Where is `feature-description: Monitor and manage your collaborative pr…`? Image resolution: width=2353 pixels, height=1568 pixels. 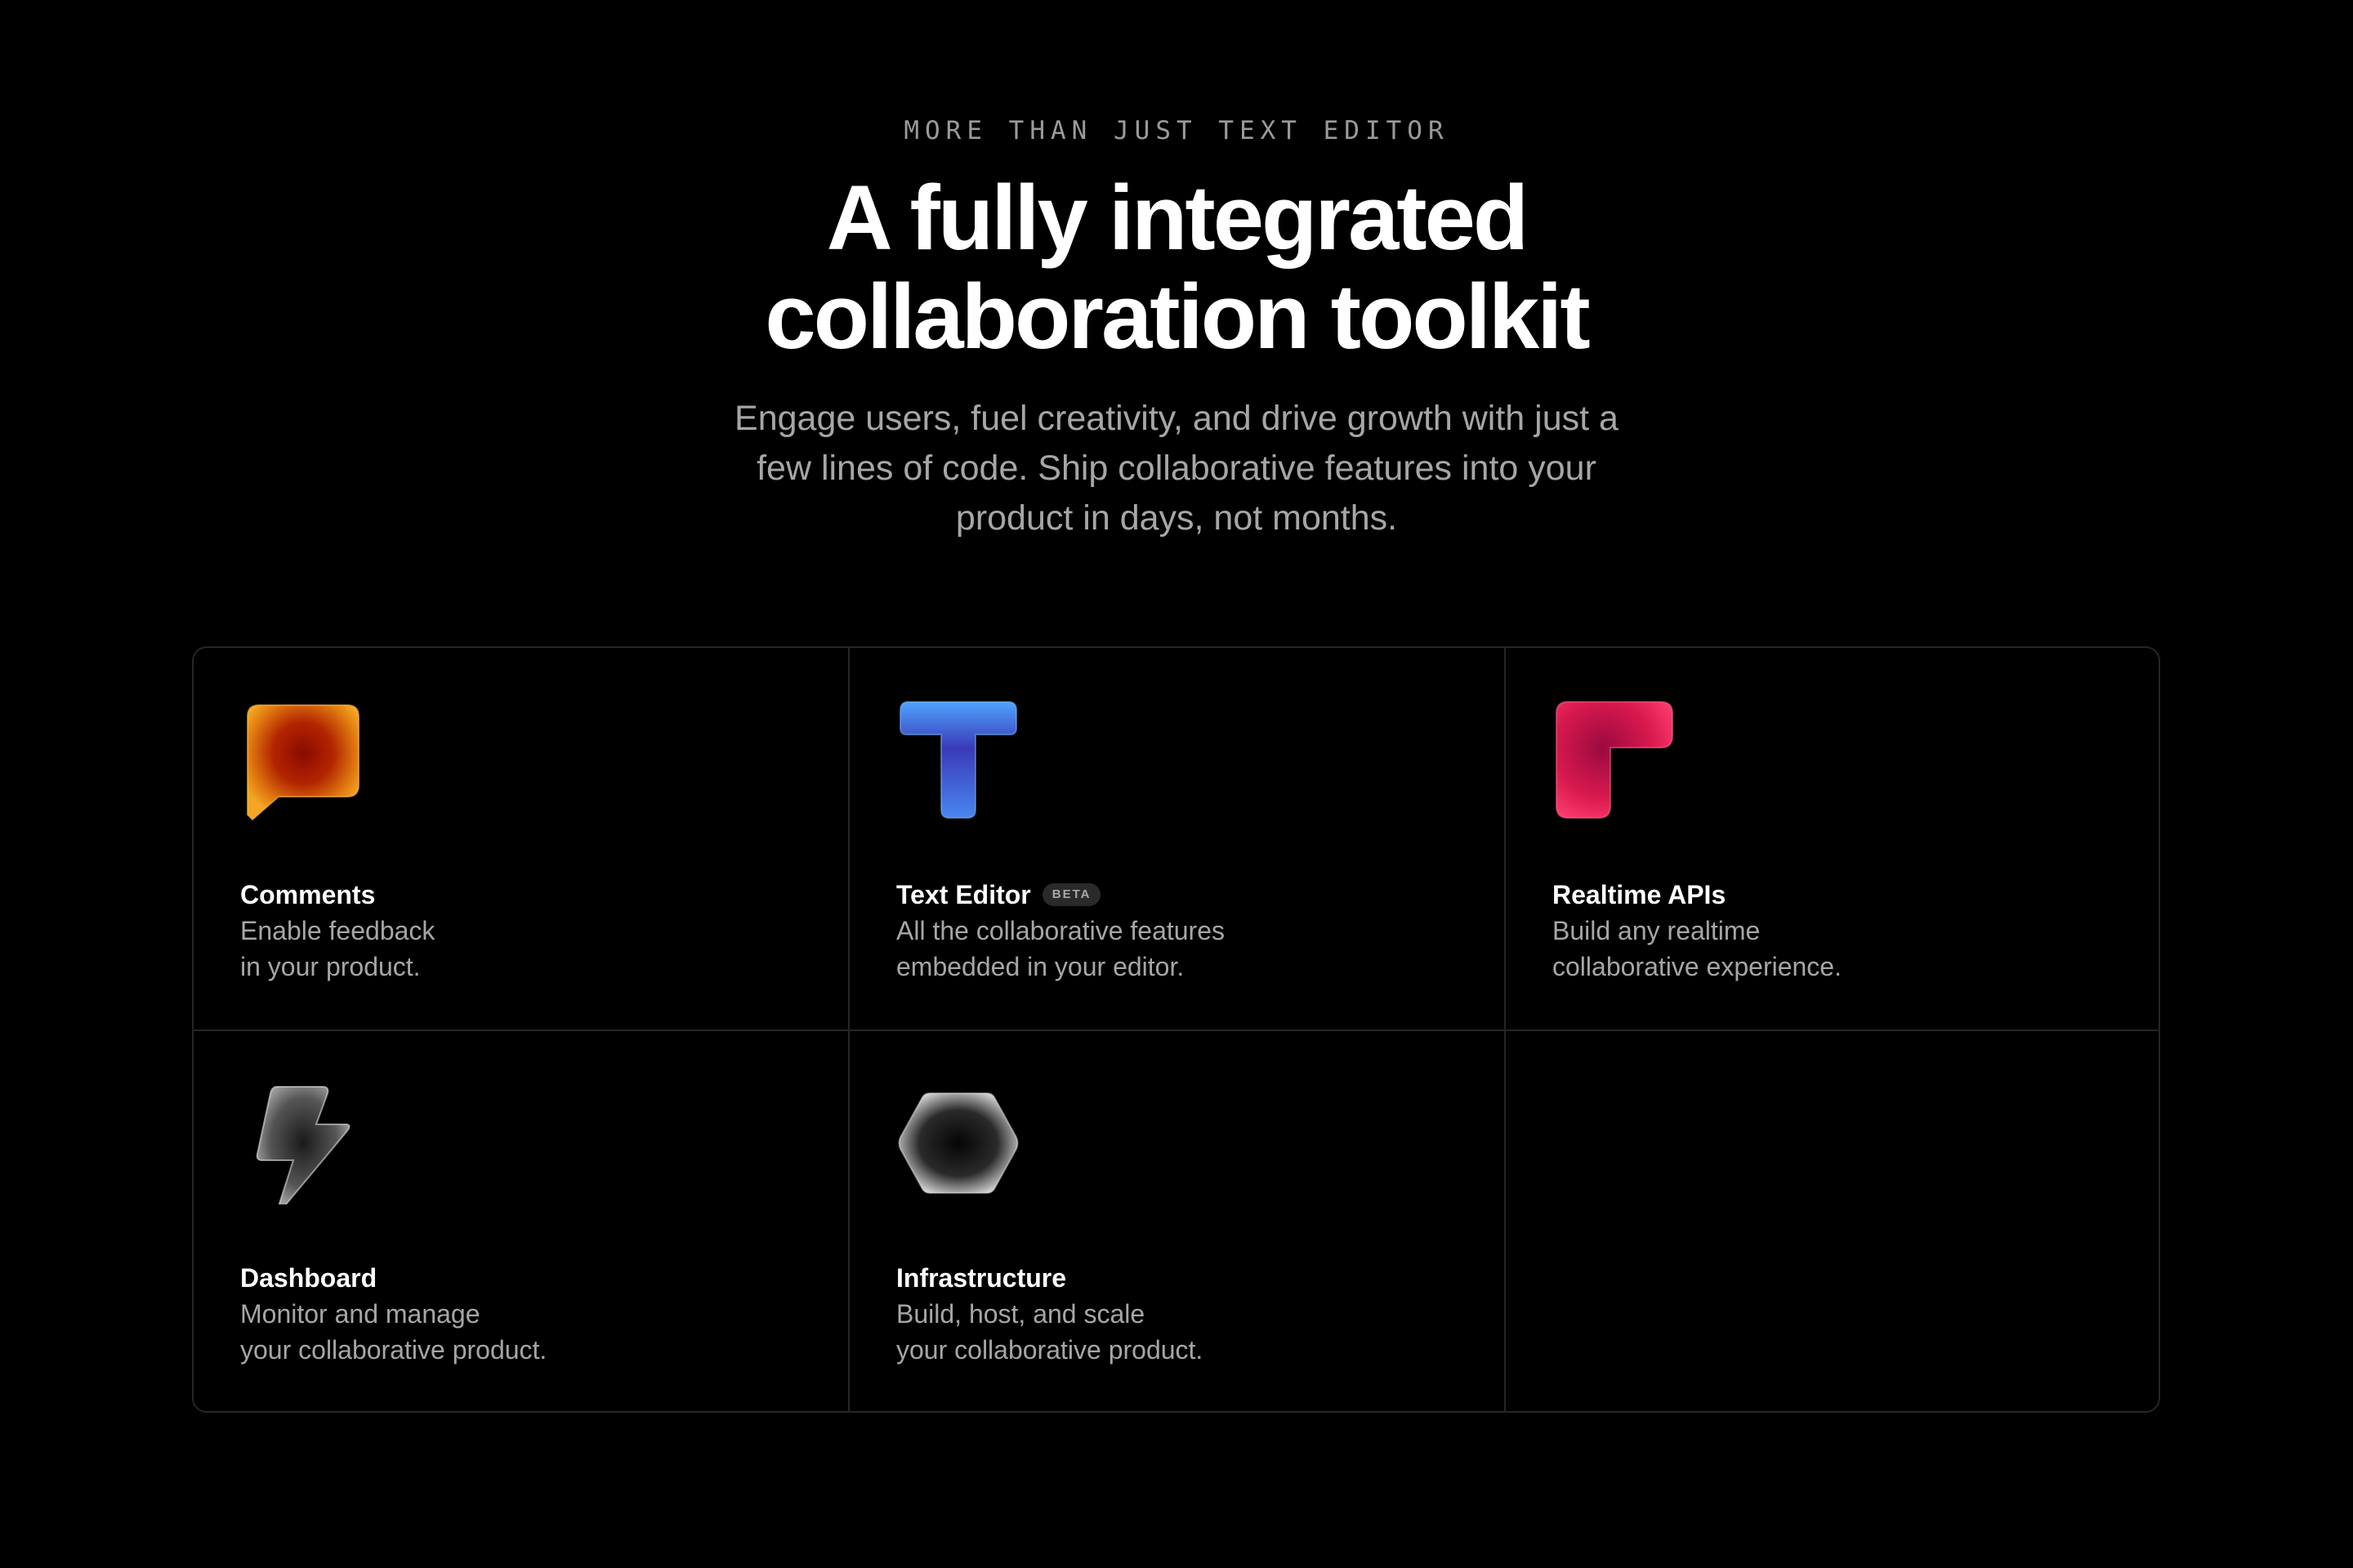 feature-description: Monitor and manage your collaborative pr… is located at coordinates (526, 1332).